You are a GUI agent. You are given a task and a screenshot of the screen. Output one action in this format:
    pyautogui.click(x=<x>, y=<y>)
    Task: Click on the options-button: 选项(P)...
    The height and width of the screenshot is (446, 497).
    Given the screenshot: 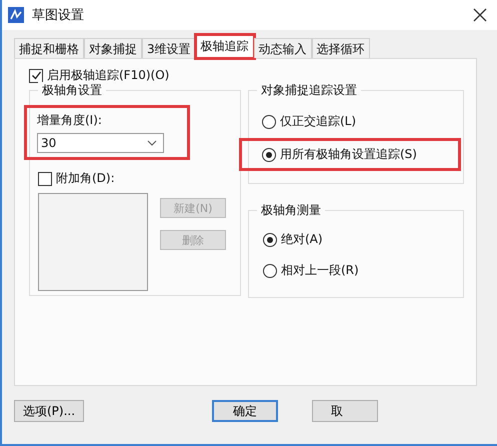 What is the action you would take?
    pyautogui.click(x=49, y=411)
    